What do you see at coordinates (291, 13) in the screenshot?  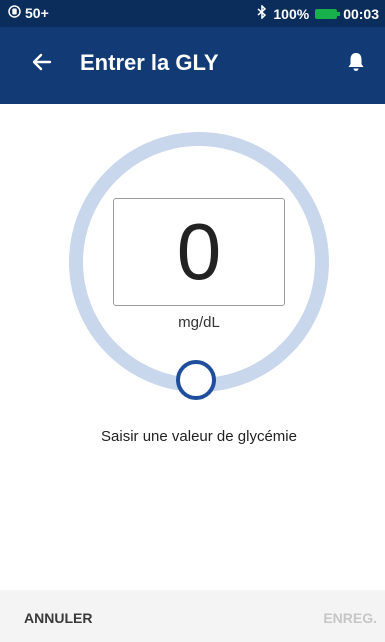 I see `battery-percent: 100%` at bounding box center [291, 13].